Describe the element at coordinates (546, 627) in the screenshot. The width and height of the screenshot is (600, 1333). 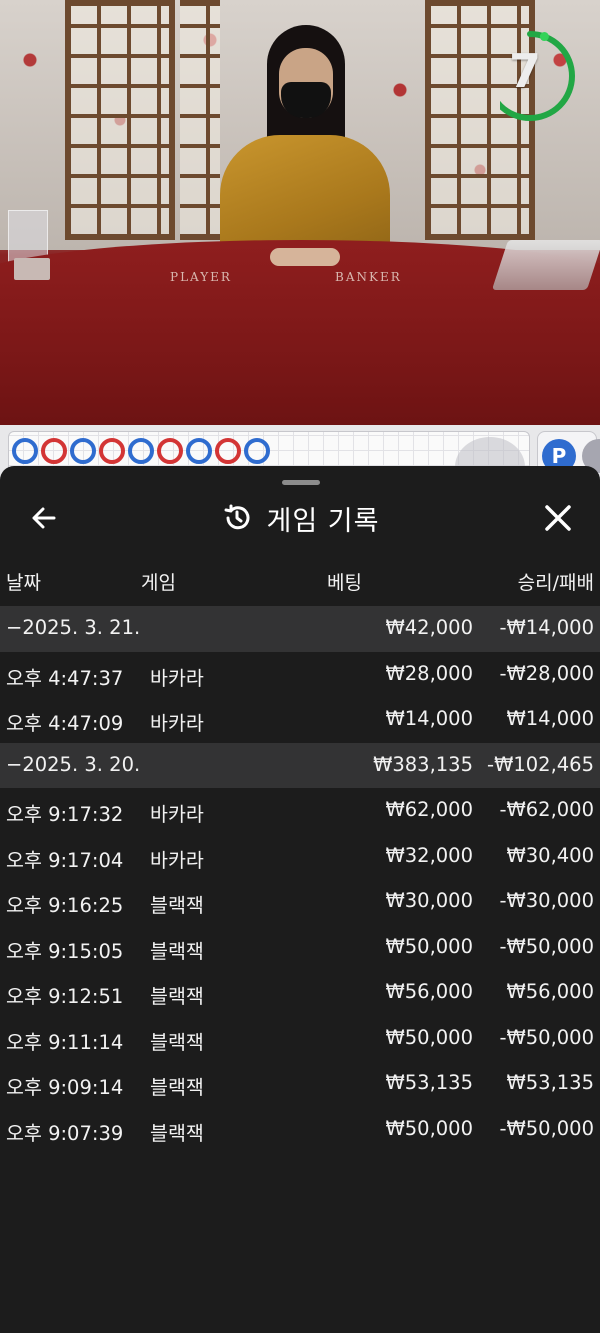
I see `group-result-total: -₩14,000` at that location.